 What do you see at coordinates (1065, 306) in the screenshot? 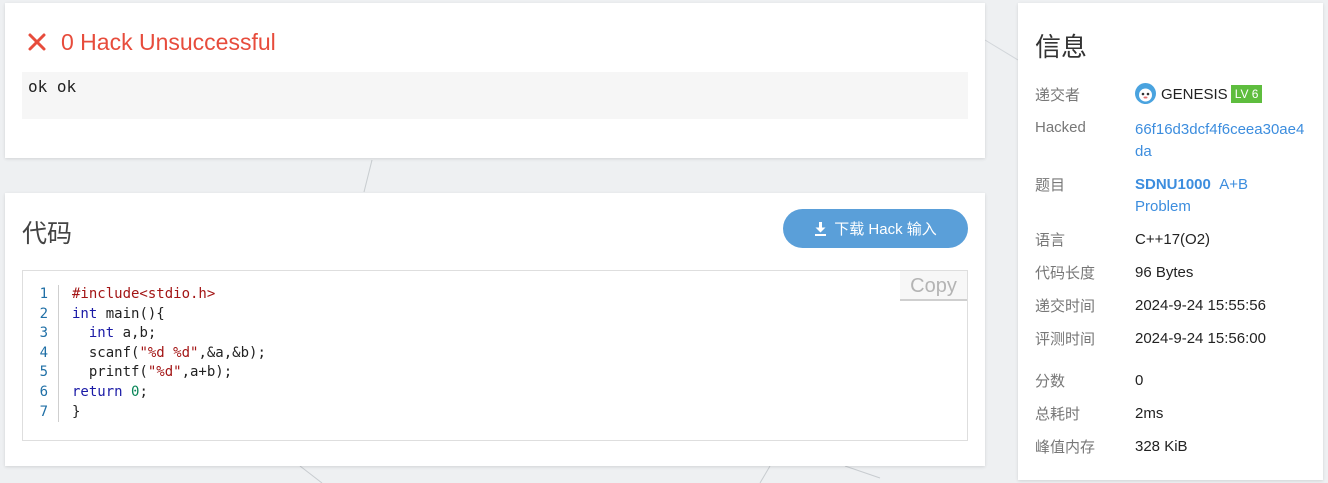
I see `submit-time-label: 递交时间` at bounding box center [1065, 306].